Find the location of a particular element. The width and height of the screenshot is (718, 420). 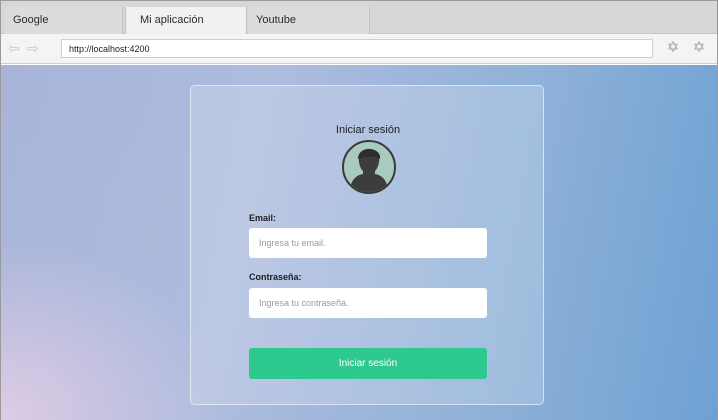

tab-google: Google is located at coordinates (64, 20).